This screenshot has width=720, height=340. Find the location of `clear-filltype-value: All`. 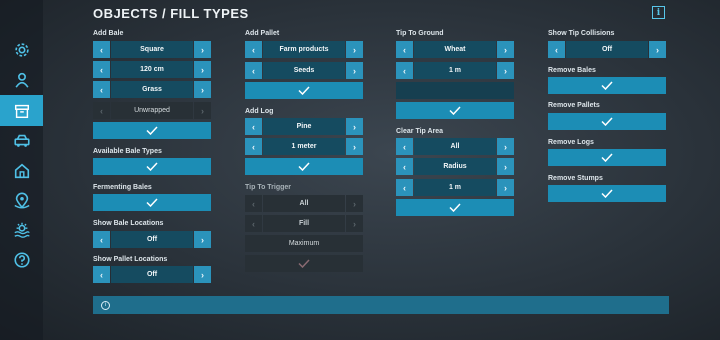

clear-filltype-value: All is located at coordinates (455, 146).